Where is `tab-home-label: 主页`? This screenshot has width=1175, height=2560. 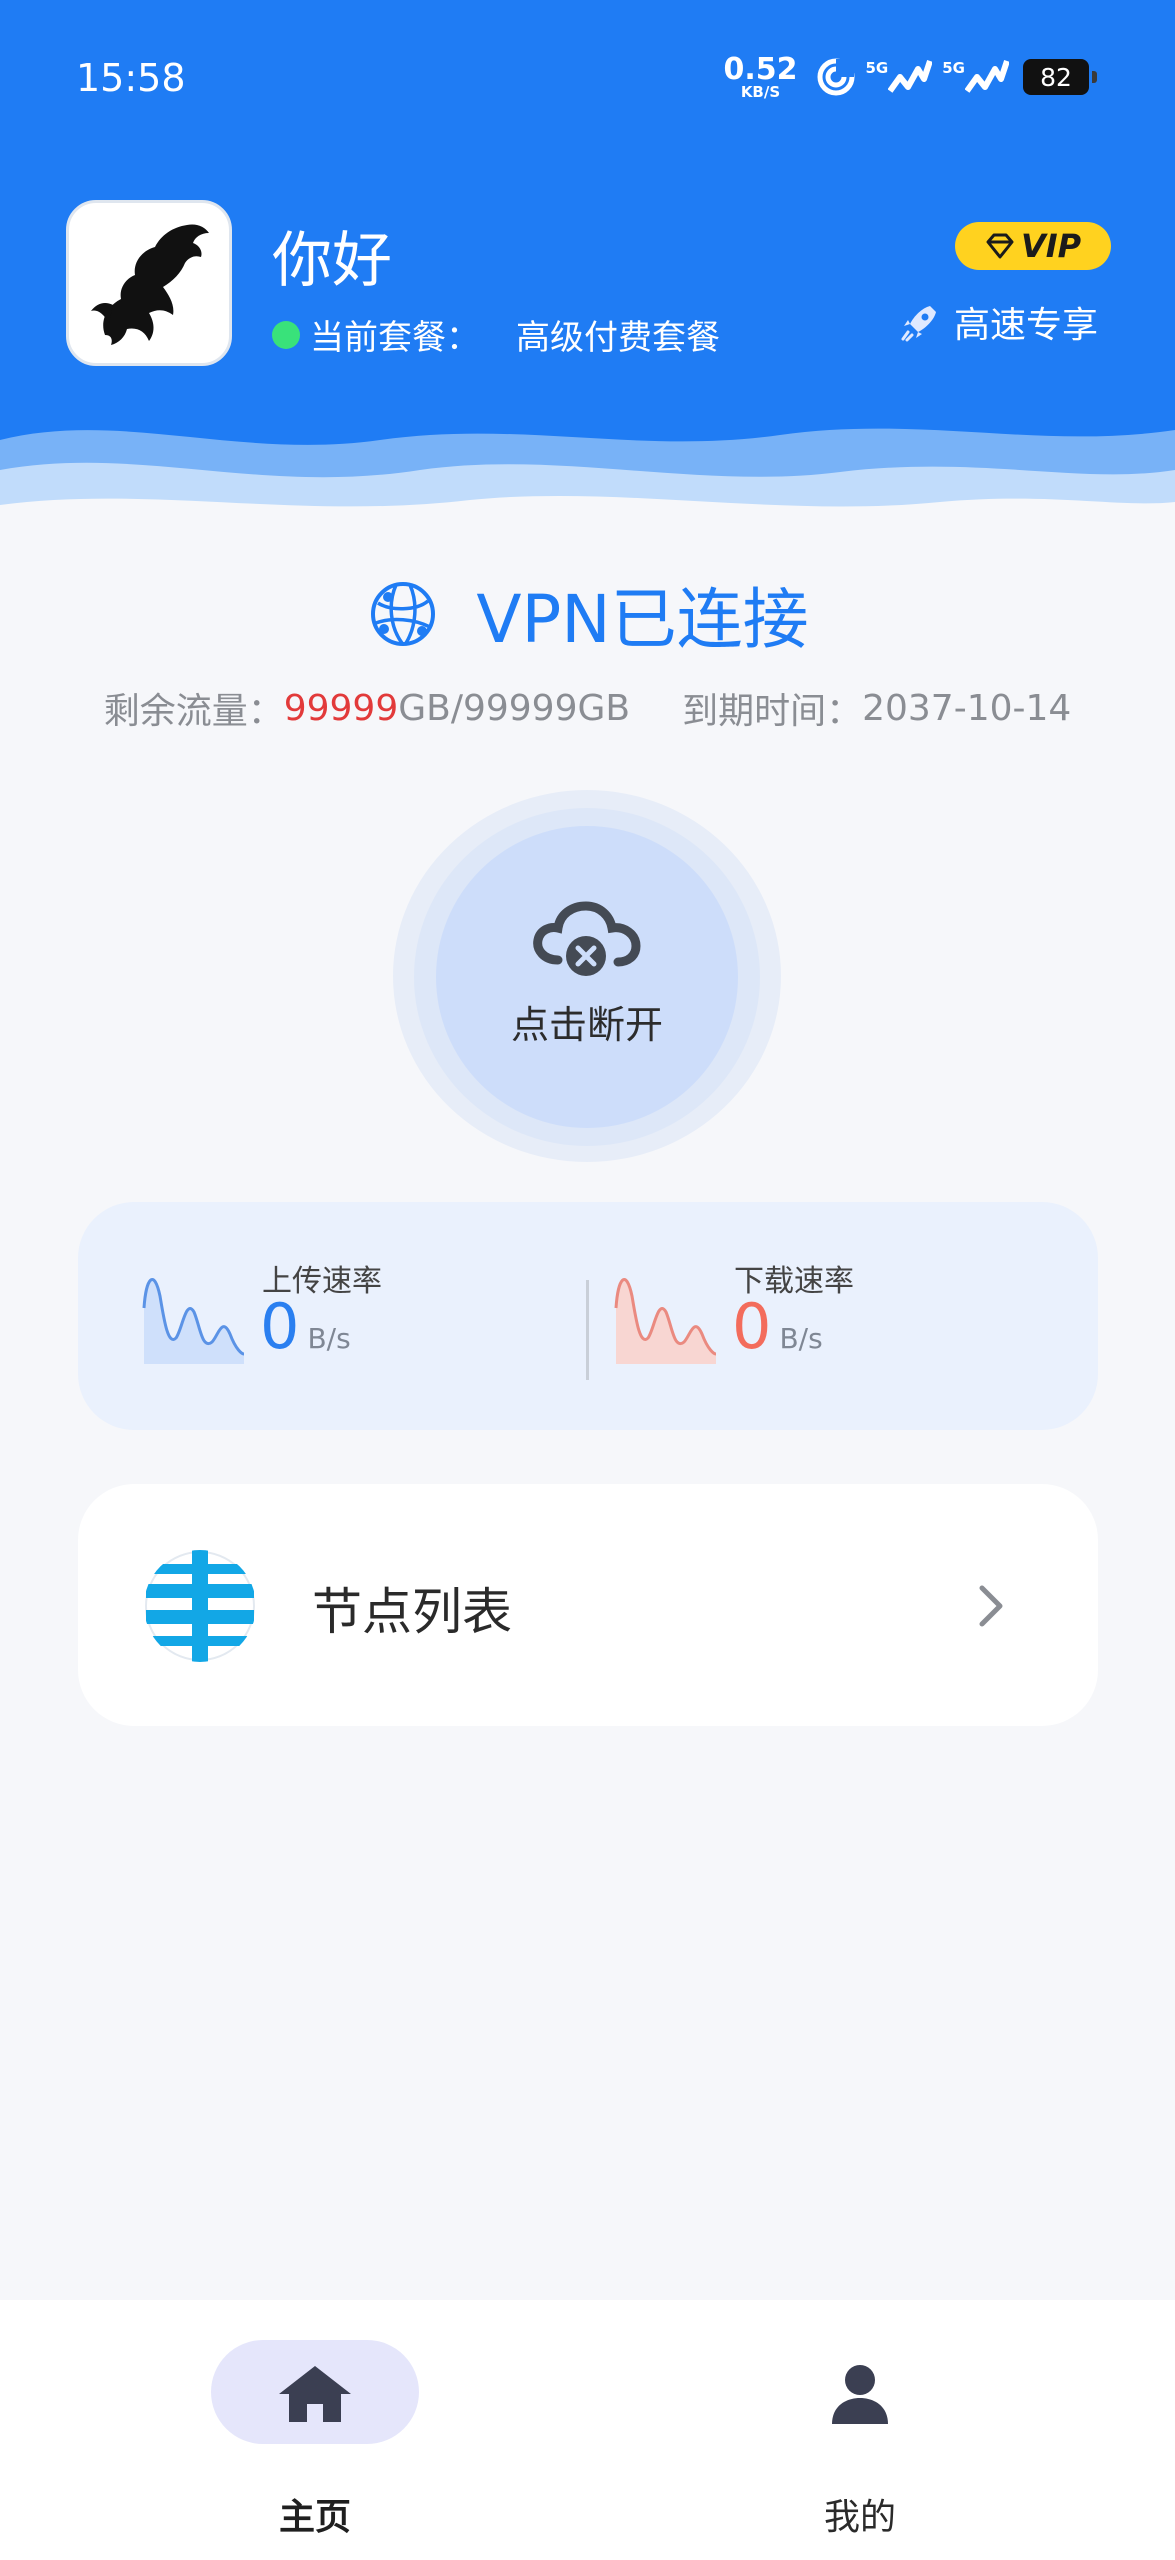
tab-home-label: 主页 is located at coordinates (314, 2517).